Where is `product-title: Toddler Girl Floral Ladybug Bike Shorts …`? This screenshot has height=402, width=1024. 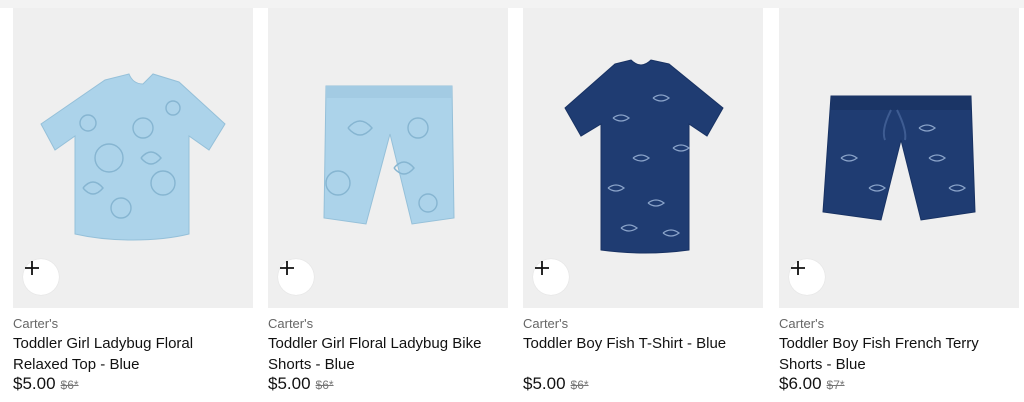
product-title: Toddler Girl Floral Ladybug Bike Shorts … is located at coordinates (386, 354).